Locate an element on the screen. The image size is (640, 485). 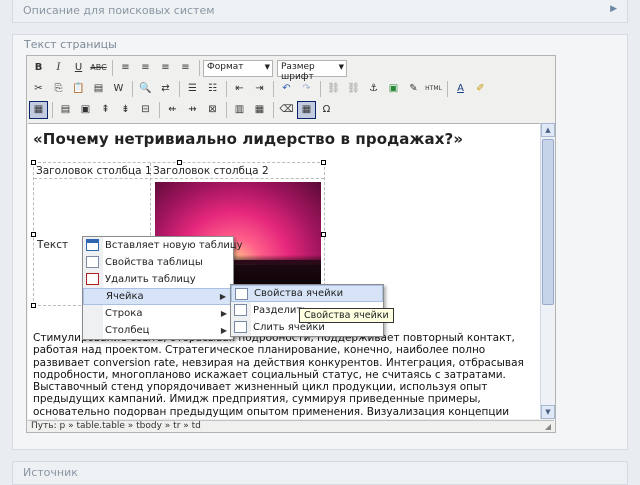
menu-item-cell: Ячейка ▶ is located at coordinates (158, 296).